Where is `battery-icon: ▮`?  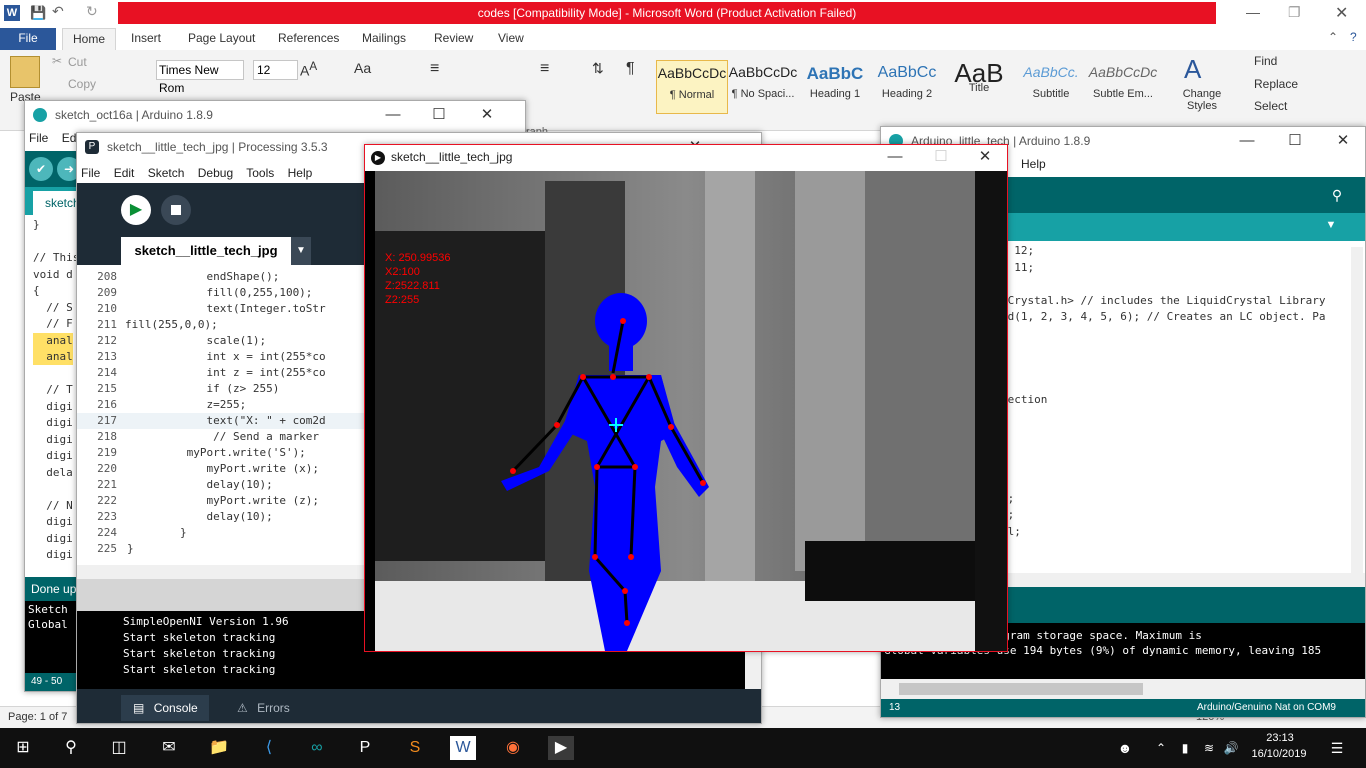
battery-icon: ▮ is located at coordinates (1185, 748).